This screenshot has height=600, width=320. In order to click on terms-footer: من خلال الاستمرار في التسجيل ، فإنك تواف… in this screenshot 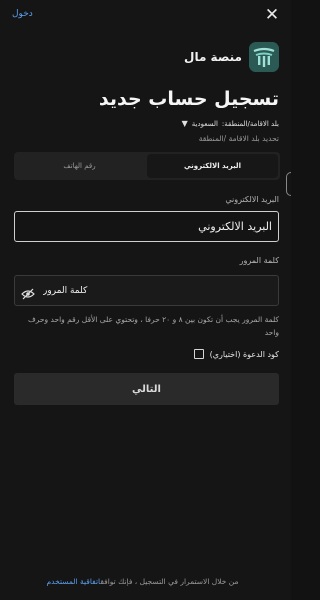, I will do `click(142, 581)`.